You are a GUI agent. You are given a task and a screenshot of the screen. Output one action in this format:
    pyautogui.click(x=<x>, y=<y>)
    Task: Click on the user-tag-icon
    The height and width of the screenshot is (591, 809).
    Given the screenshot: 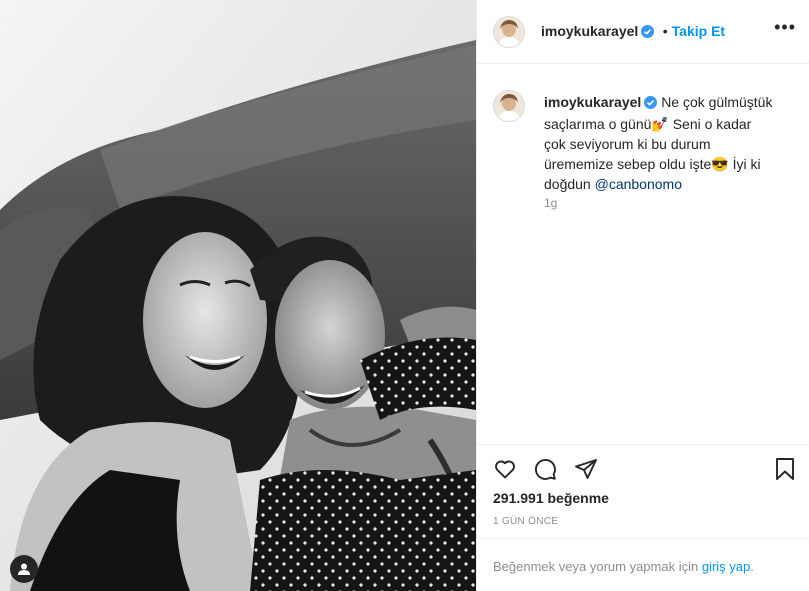 What is the action you would take?
    pyautogui.click(x=24, y=569)
    